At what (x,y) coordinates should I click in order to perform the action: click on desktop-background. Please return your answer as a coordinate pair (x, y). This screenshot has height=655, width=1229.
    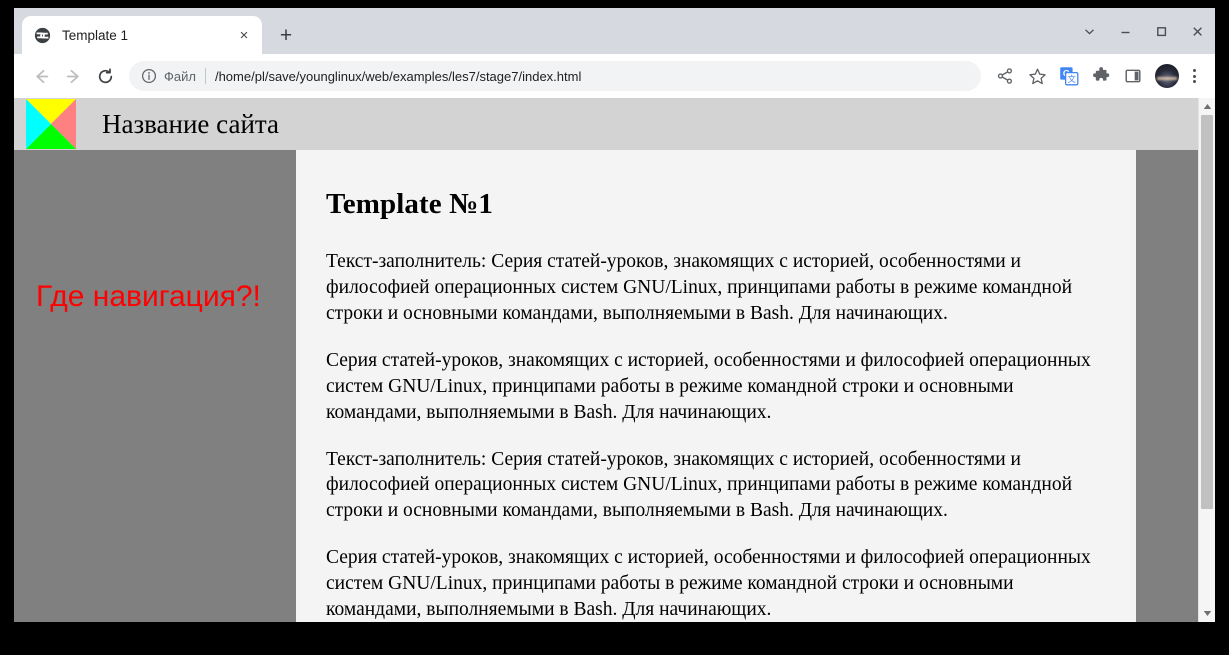
    Looking at the image, I should click on (614, 638).